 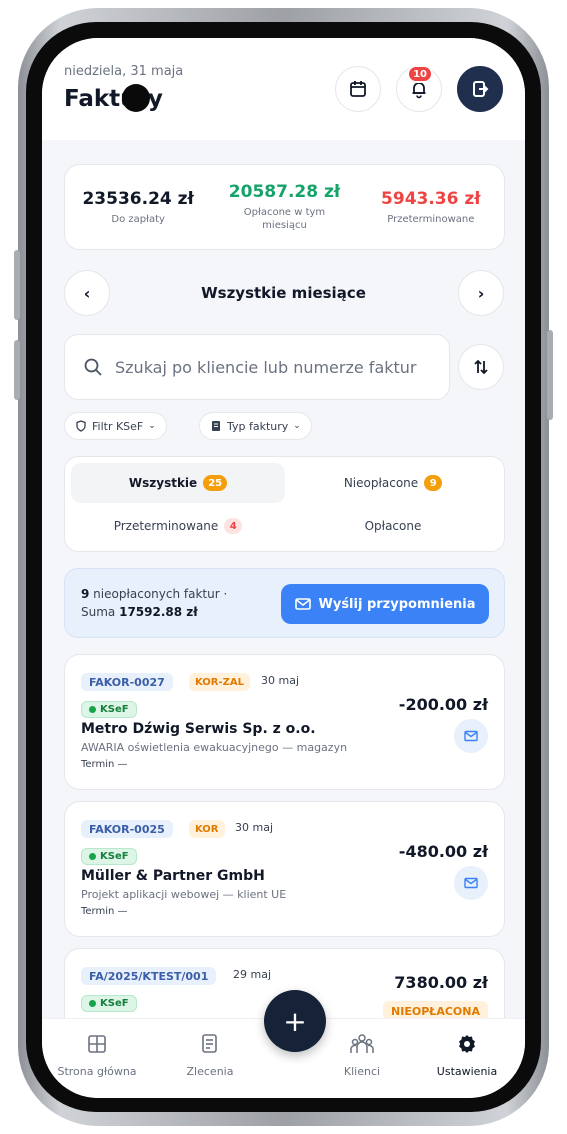 I want to click on invoice-amount: -480.00 zł, so click(x=443, y=851).